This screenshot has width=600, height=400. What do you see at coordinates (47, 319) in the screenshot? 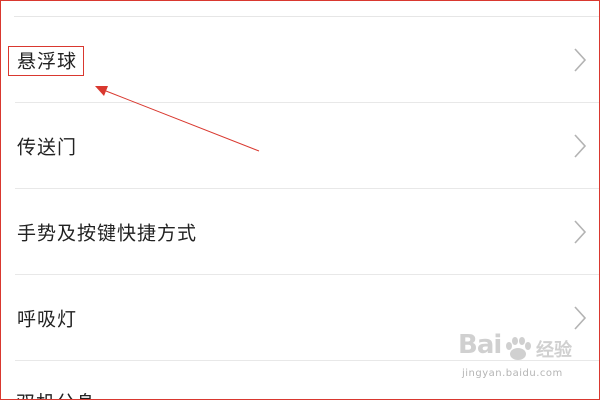
I see `settings-item-label: 呼吸灯` at bounding box center [47, 319].